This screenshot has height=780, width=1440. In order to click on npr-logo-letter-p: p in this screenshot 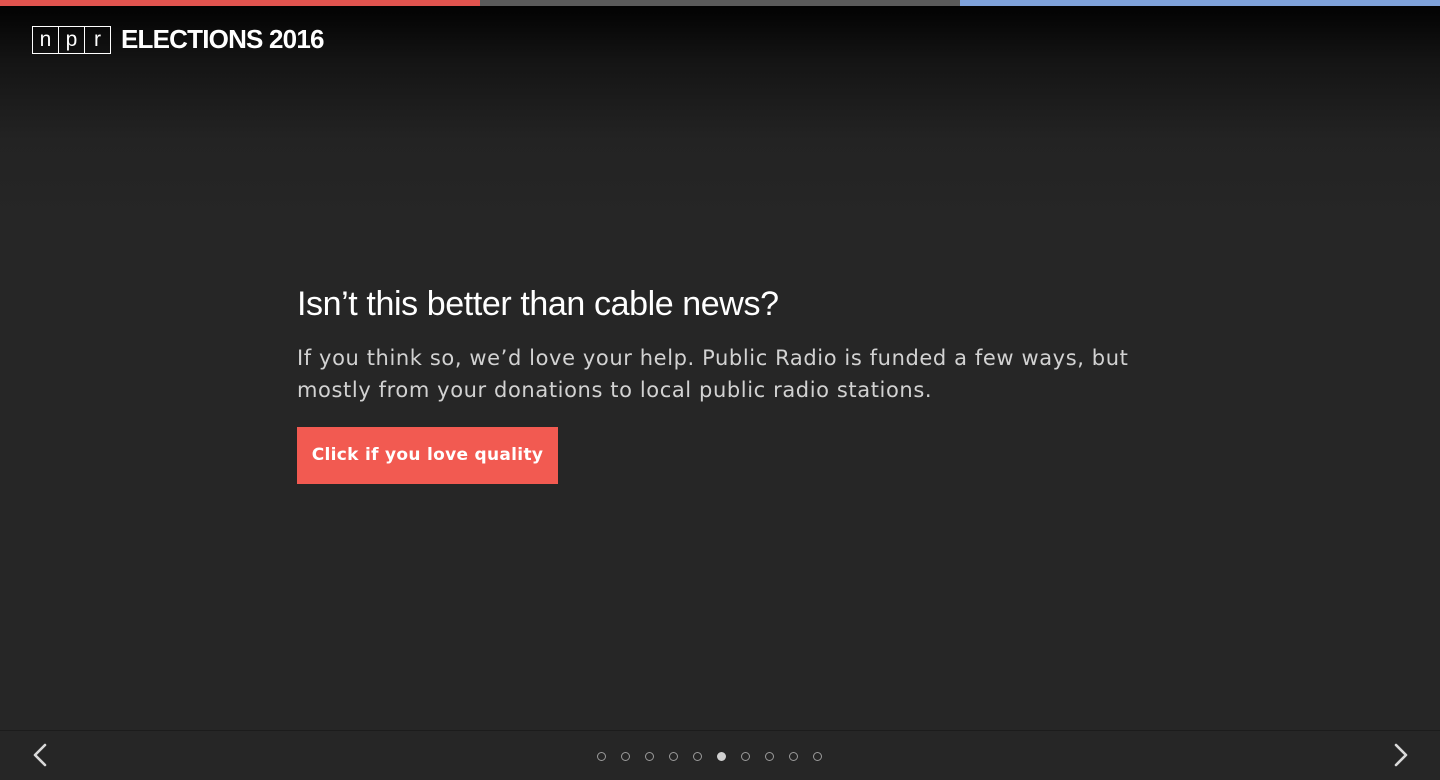, I will do `click(71, 40)`.